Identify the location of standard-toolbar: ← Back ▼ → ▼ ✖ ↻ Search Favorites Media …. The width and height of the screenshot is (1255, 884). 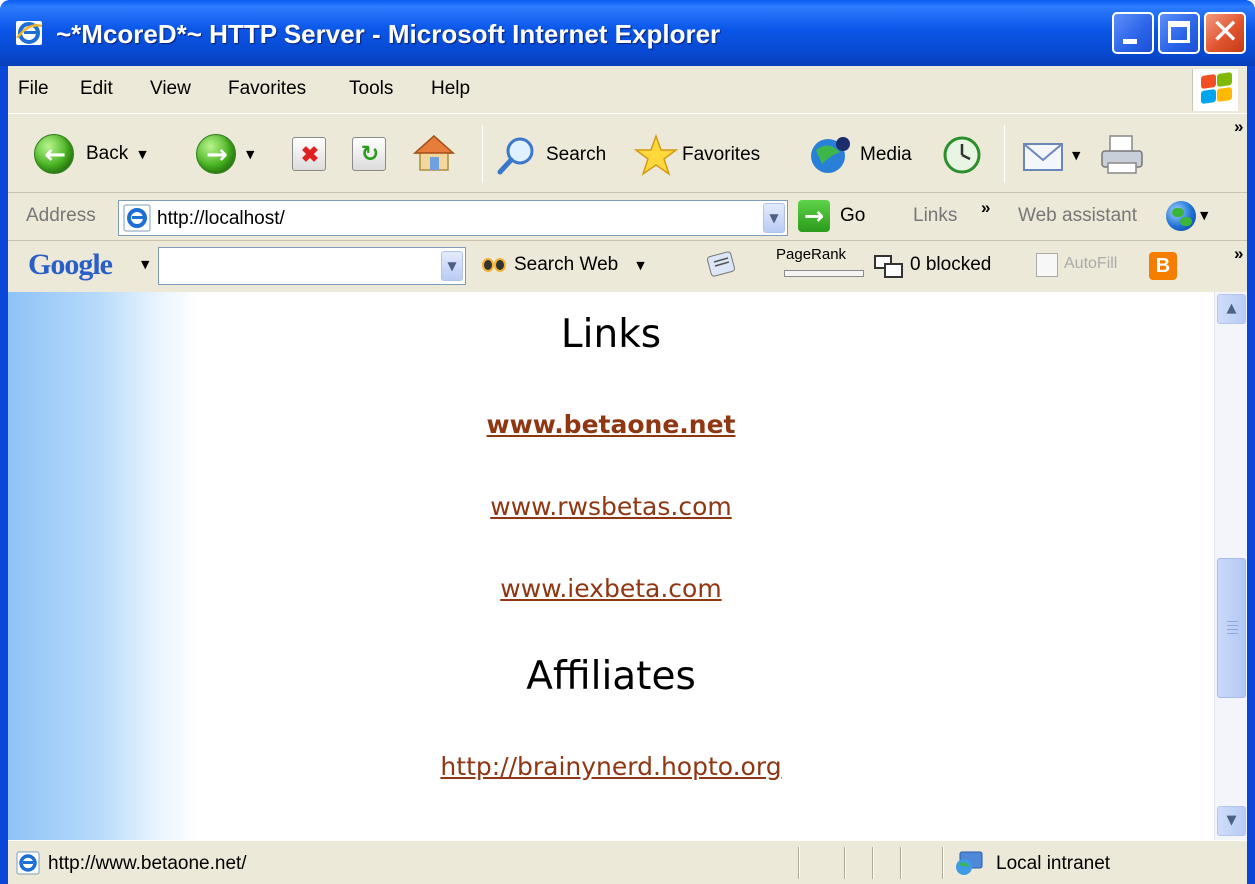
(627, 154).